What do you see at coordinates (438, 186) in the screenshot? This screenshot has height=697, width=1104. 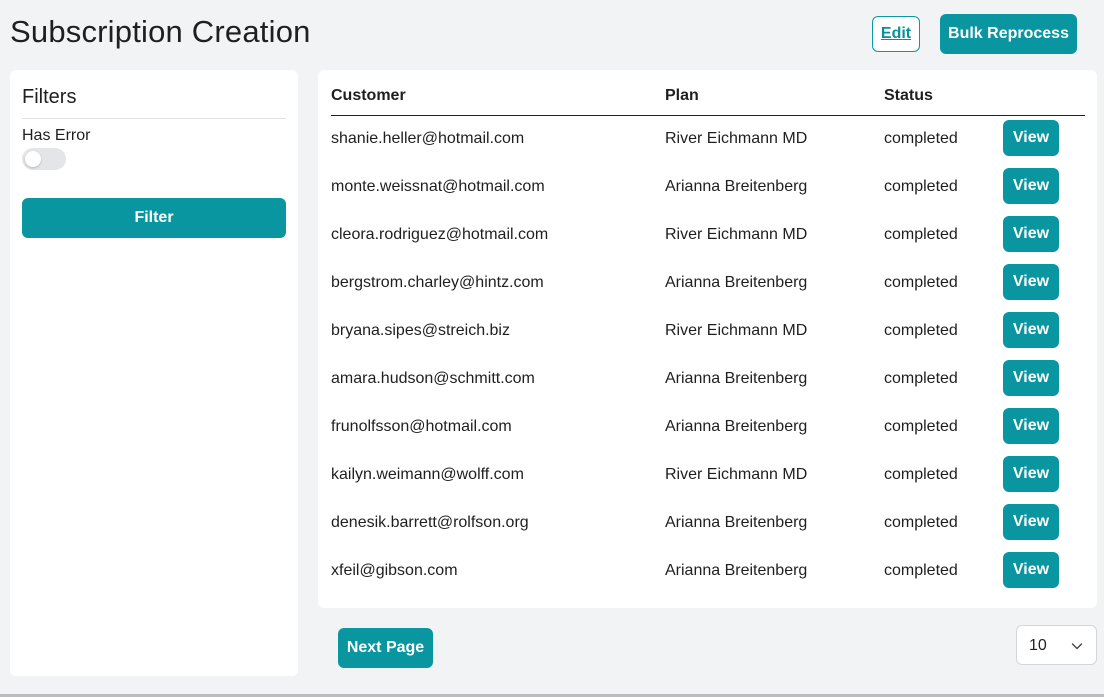 I see `customer-cell: monte.weissnat@hotmail.com` at bounding box center [438, 186].